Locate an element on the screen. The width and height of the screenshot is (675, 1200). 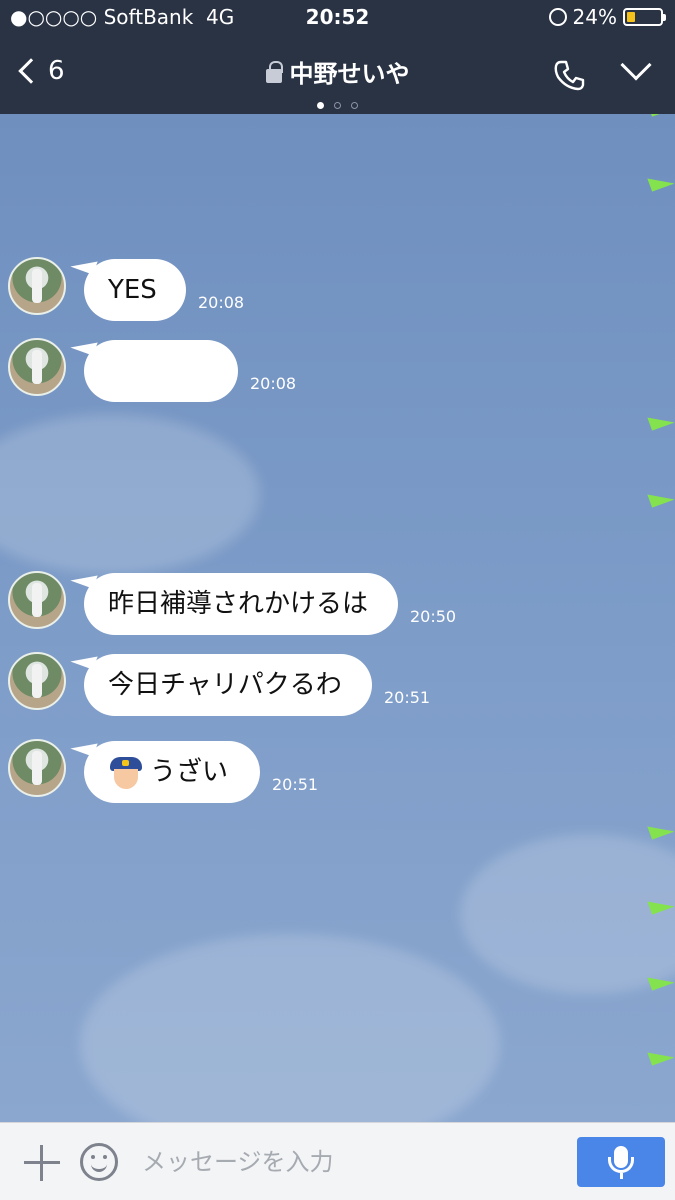
message-text: 昨日補導されかけるは is located at coordinates (238, 604).